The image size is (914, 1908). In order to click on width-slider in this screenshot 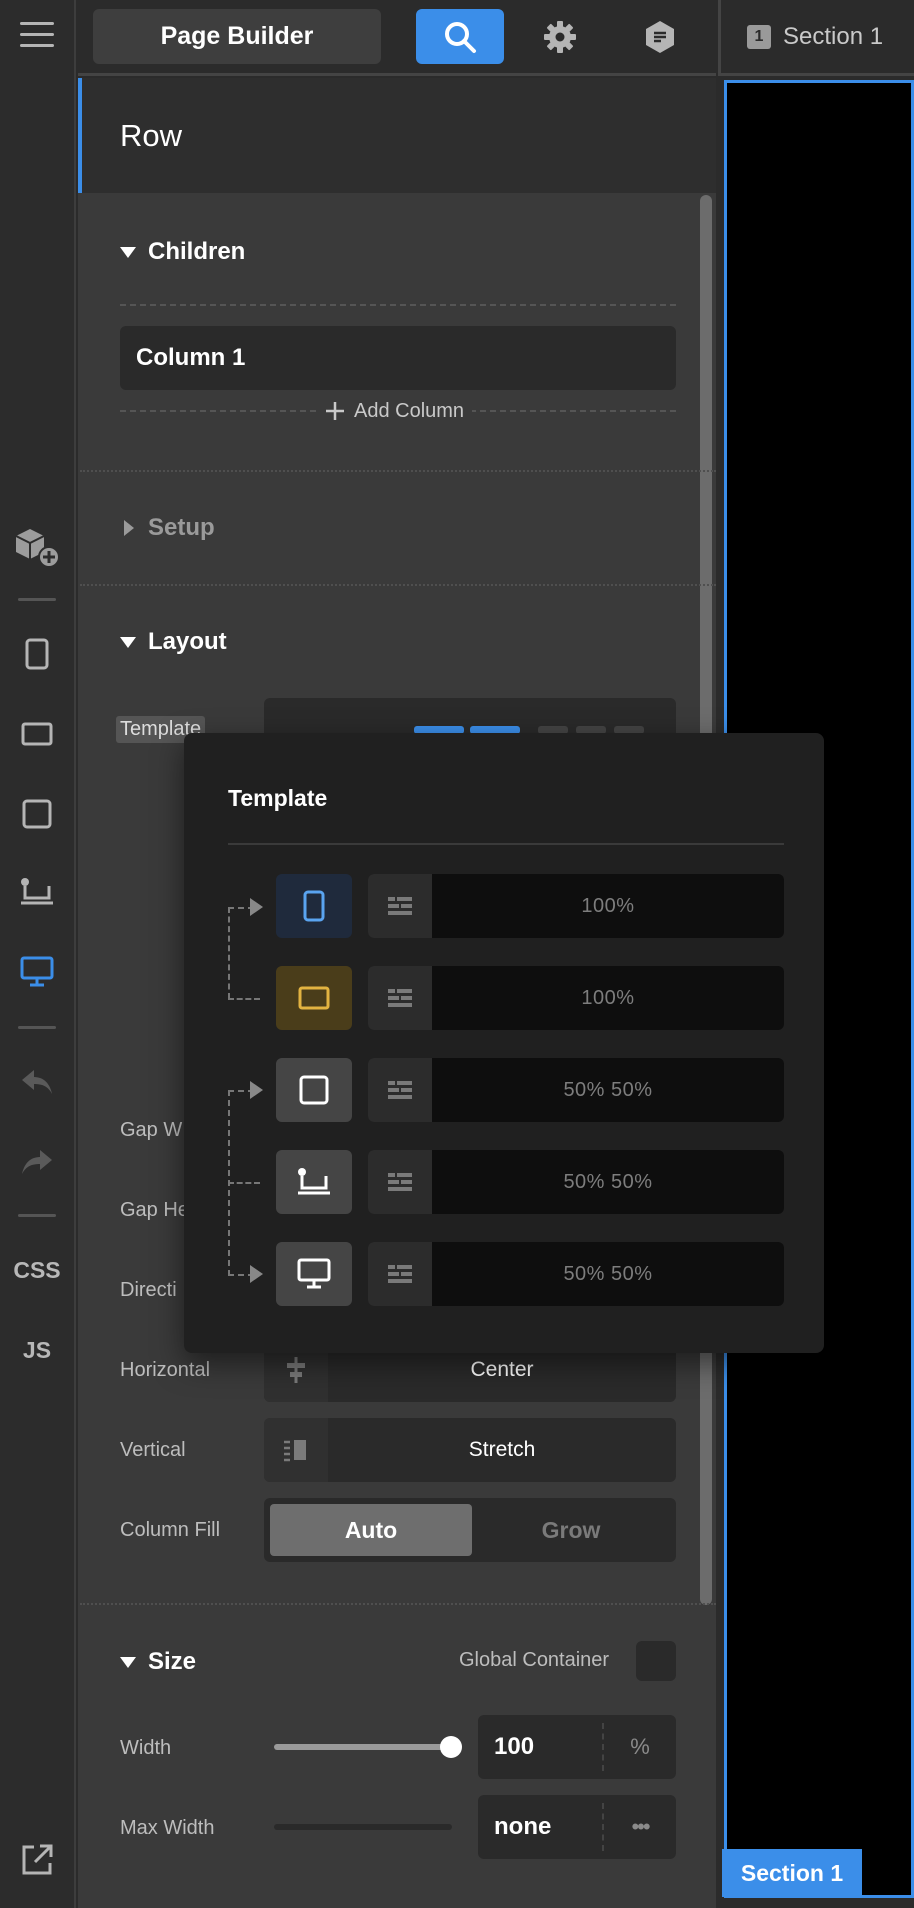, I will do `click(363, 1747)`.